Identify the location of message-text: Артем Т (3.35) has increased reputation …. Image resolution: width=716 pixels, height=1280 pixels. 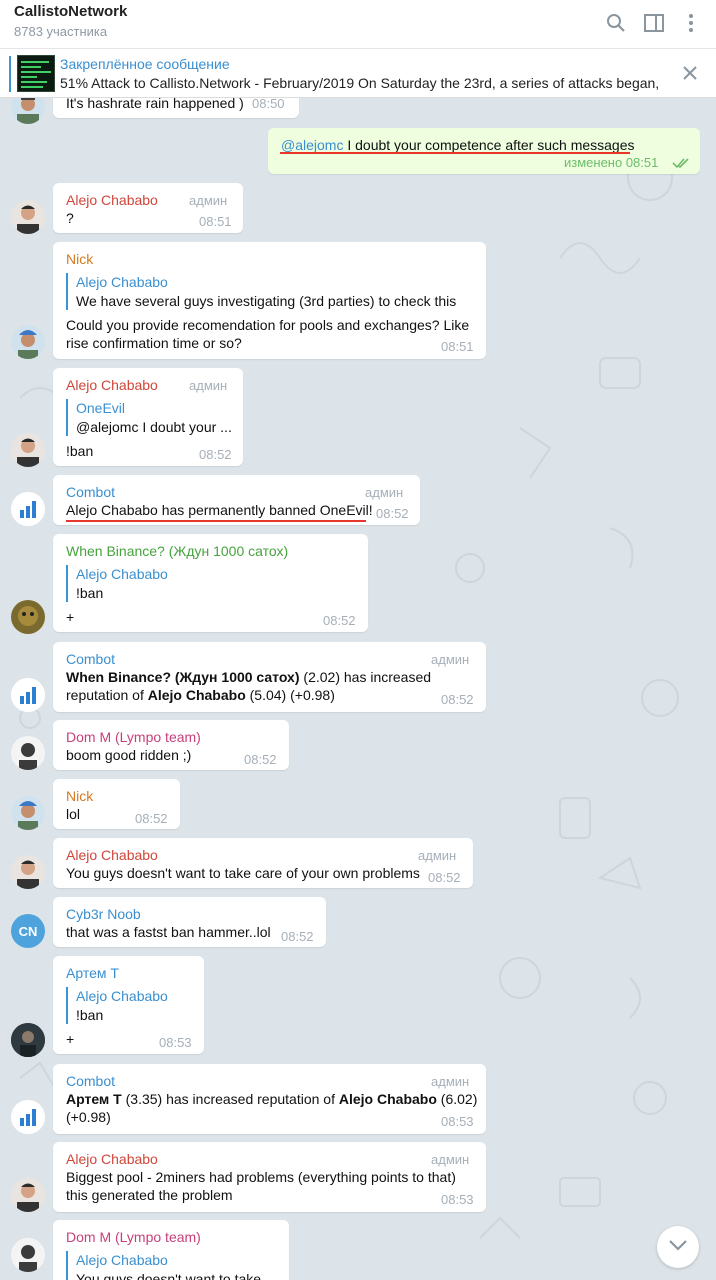
(271, 1099).